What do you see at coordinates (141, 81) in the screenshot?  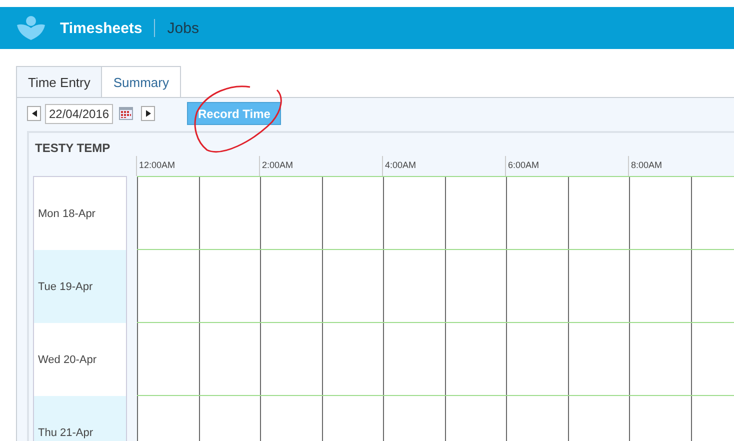 I see `tab: Summary` at bounding box center [141, 81].